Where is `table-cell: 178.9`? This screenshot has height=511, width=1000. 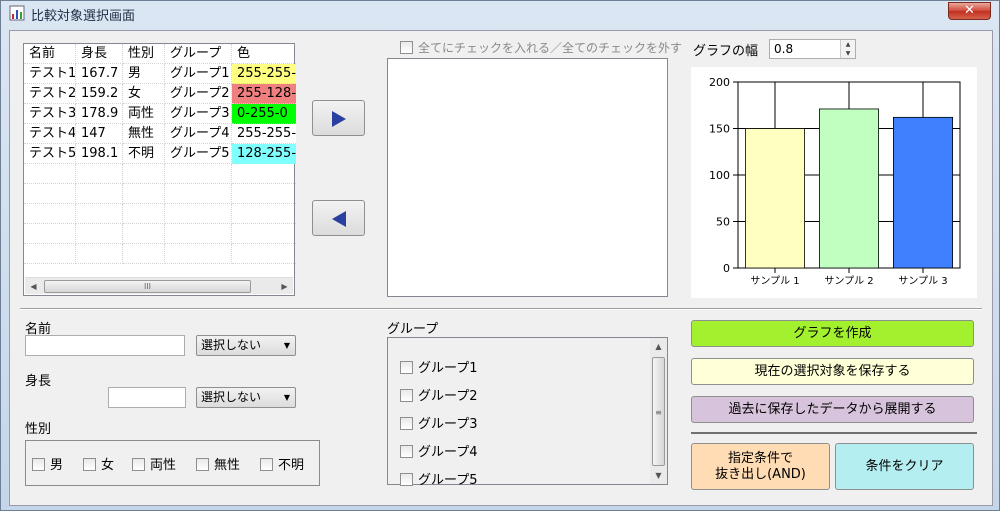 table-cell: 178.9 is located at coordinates (99, 114).